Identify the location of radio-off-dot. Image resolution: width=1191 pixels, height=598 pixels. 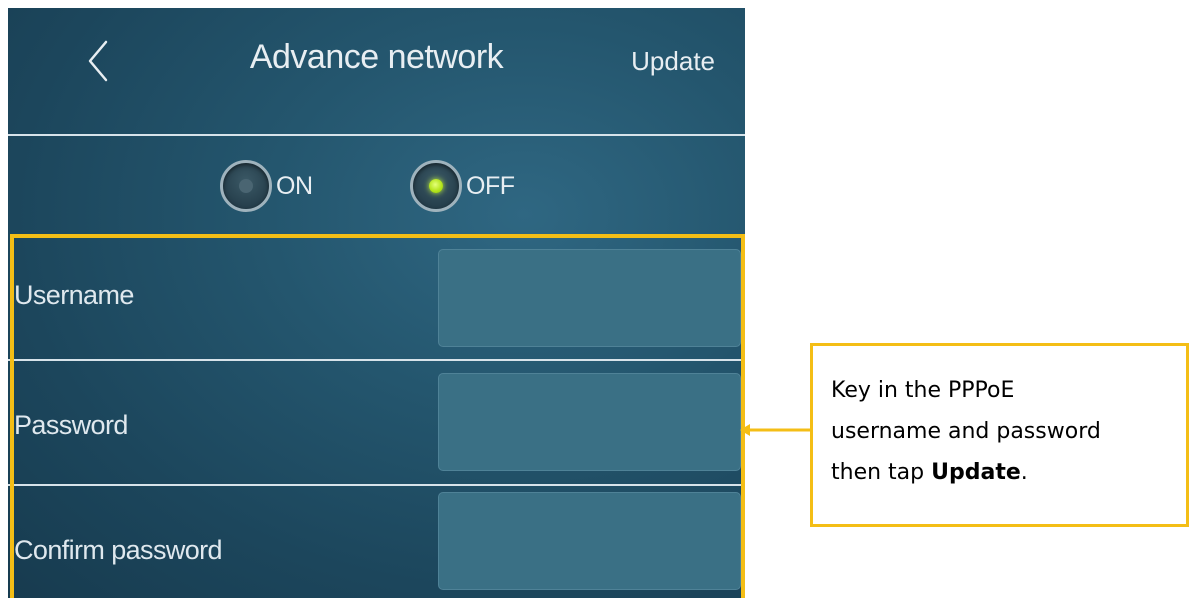
(436, 186).